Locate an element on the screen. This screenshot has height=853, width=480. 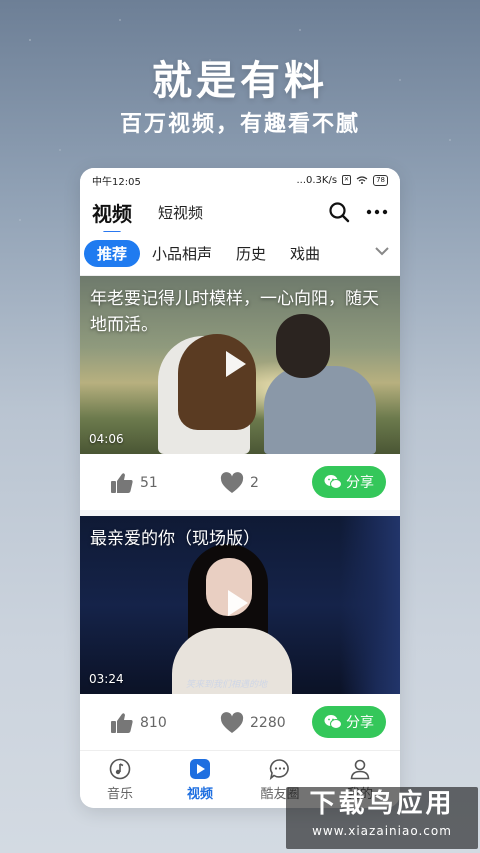
favorite-button: 2280 is located at coordinates (253, 723).